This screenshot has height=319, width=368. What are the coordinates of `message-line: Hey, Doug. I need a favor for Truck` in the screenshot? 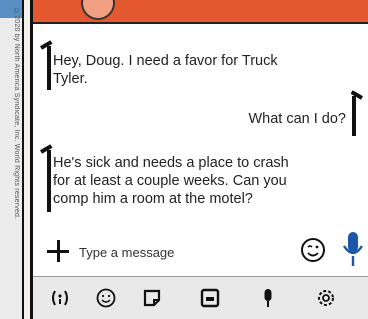 It's located at (165, 61).